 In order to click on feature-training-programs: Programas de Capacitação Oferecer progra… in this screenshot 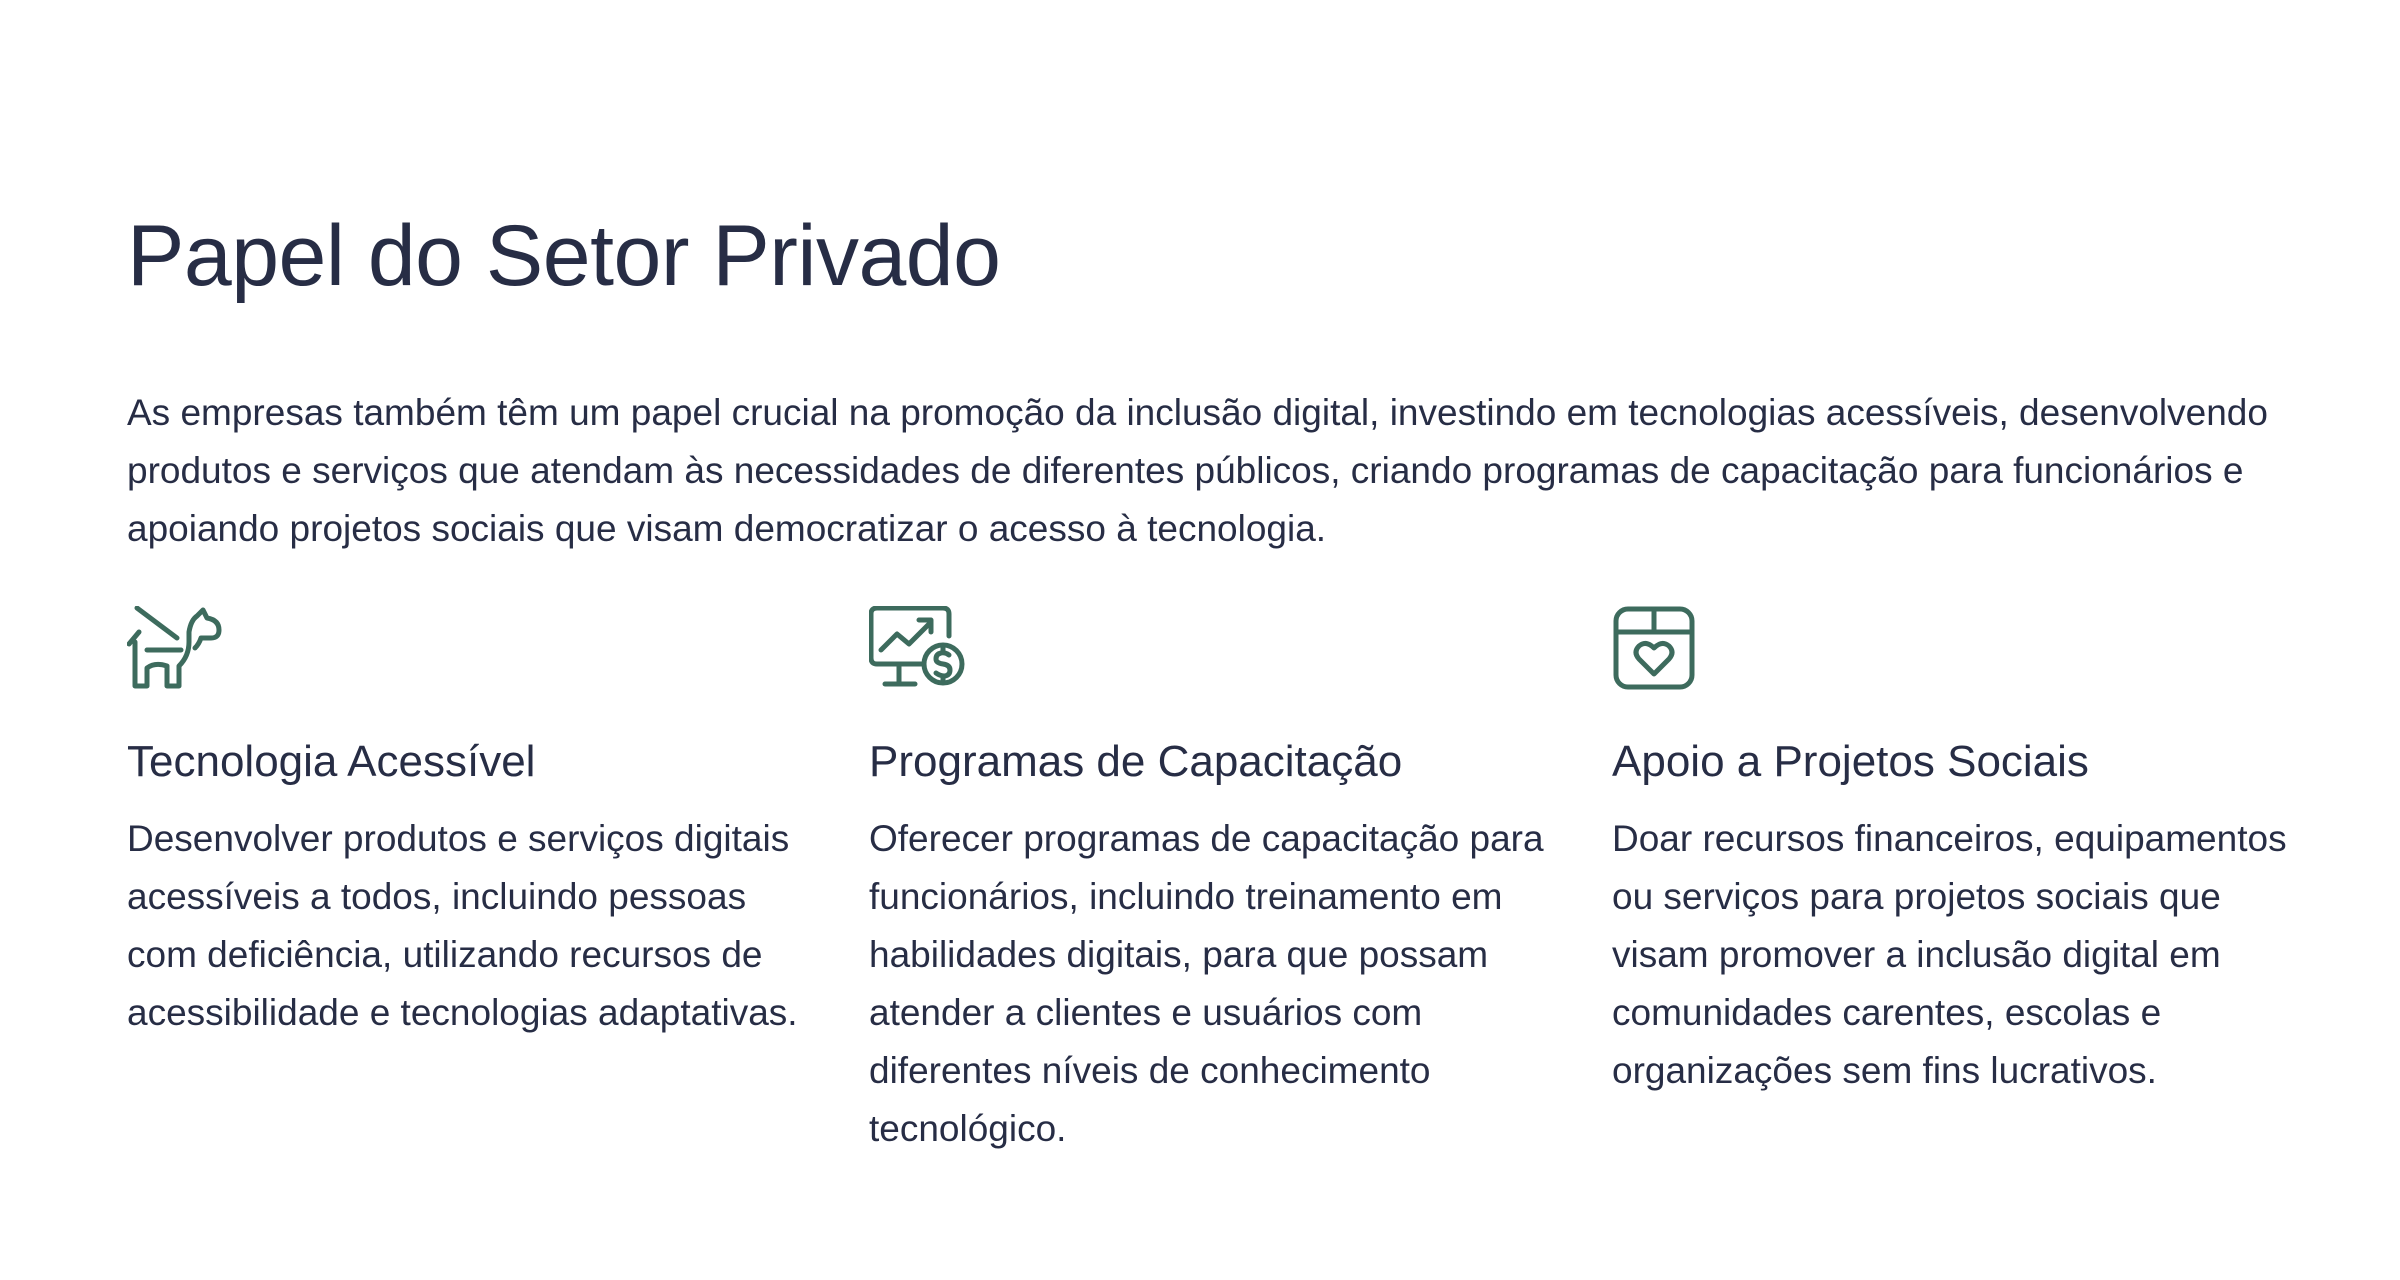, I will do `click(1209, 877)`.